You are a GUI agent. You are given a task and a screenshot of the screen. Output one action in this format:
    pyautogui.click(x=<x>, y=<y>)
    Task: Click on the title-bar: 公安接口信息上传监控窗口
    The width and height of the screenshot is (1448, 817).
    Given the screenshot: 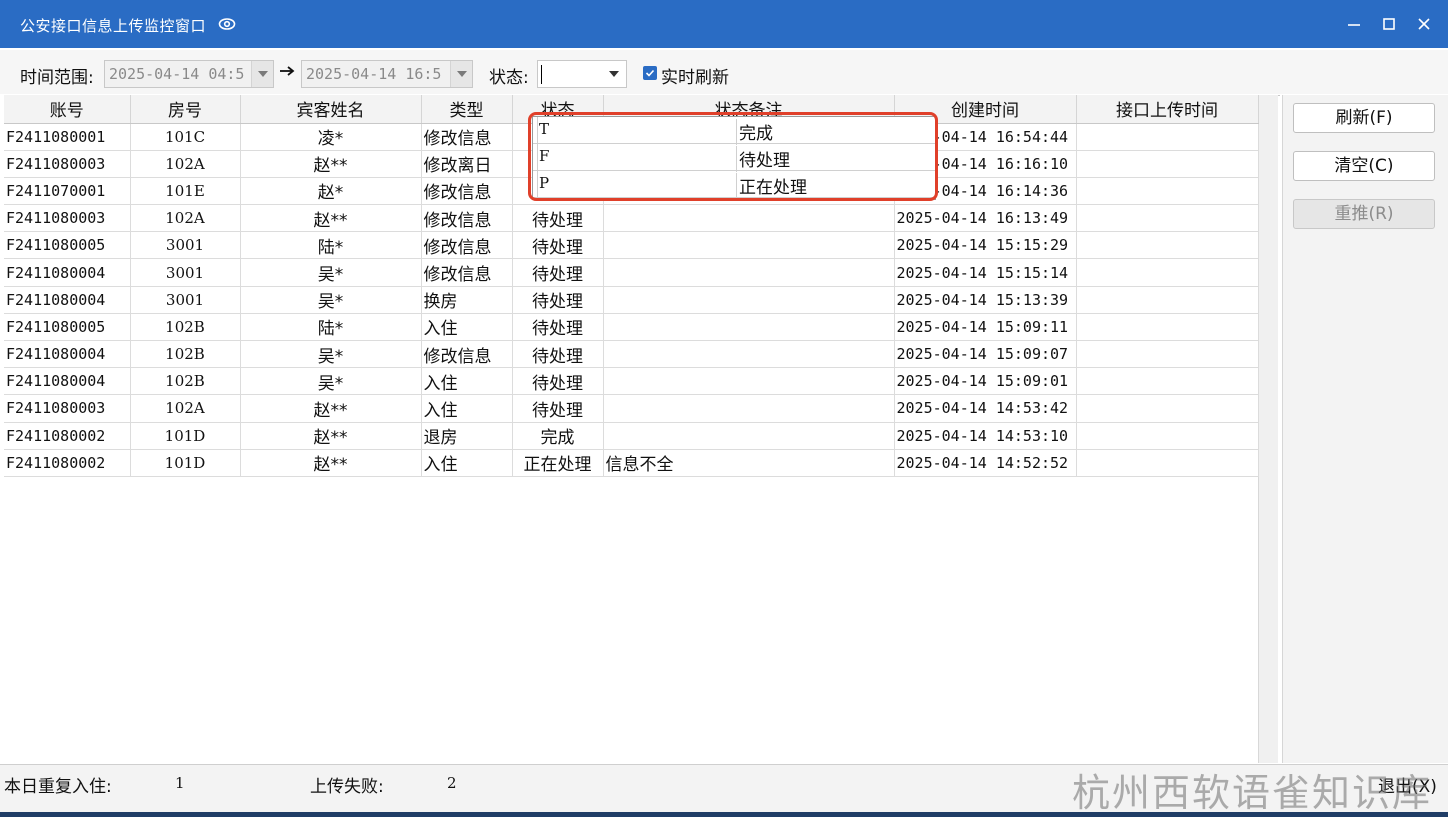 What is the action you would take?
    pyautogui.click(x=724, y=24)
    